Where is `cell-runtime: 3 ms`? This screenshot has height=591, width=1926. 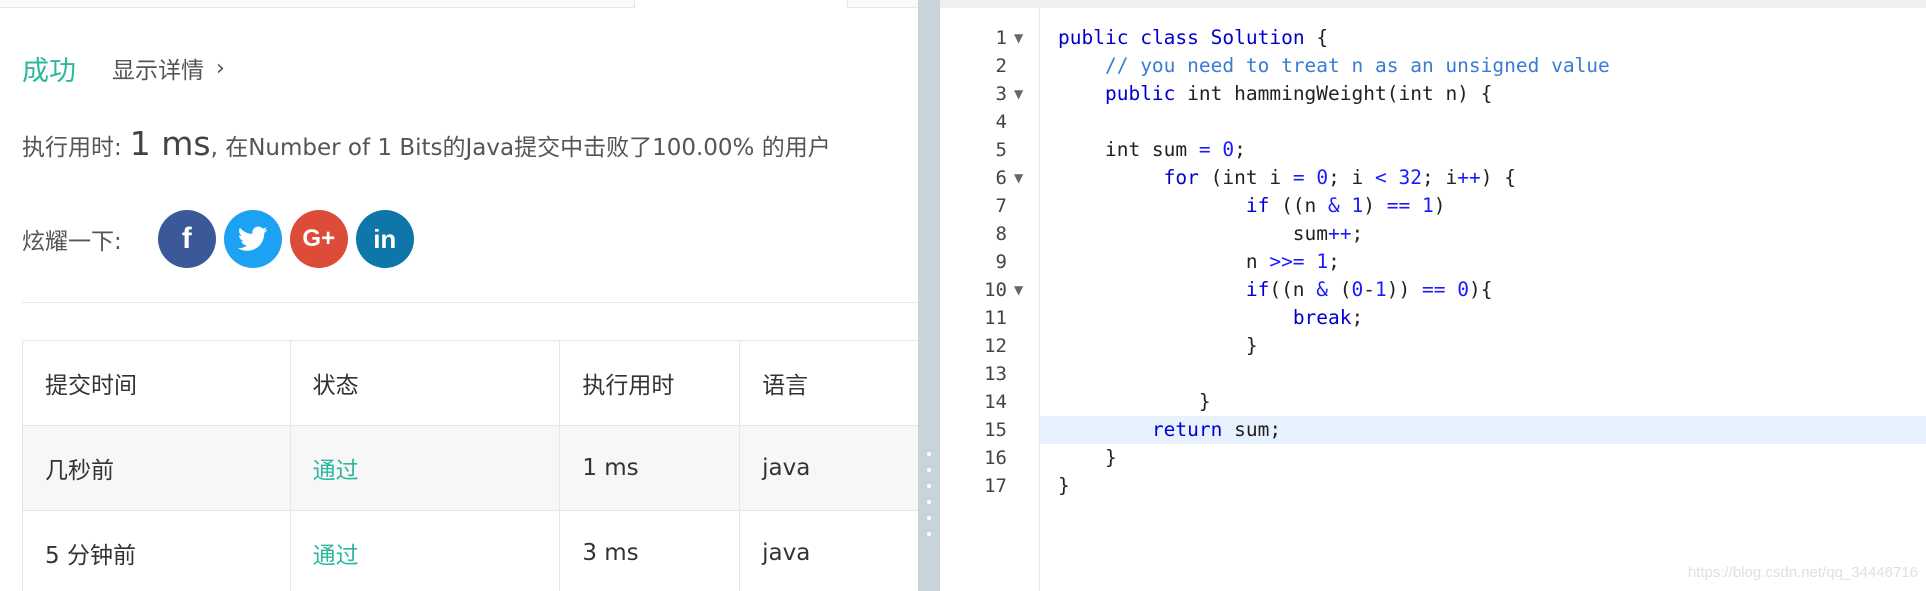
cell-runtime: 3 ms is located at coordinates (650, 550).